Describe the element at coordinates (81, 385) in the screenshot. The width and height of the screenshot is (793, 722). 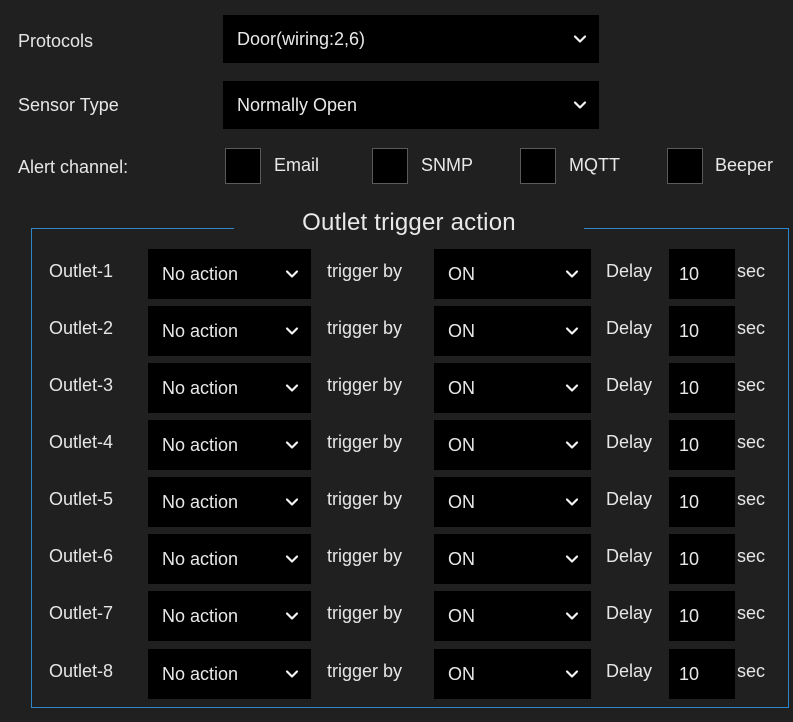
I see `outlet-name: Outlet-3` at that location.